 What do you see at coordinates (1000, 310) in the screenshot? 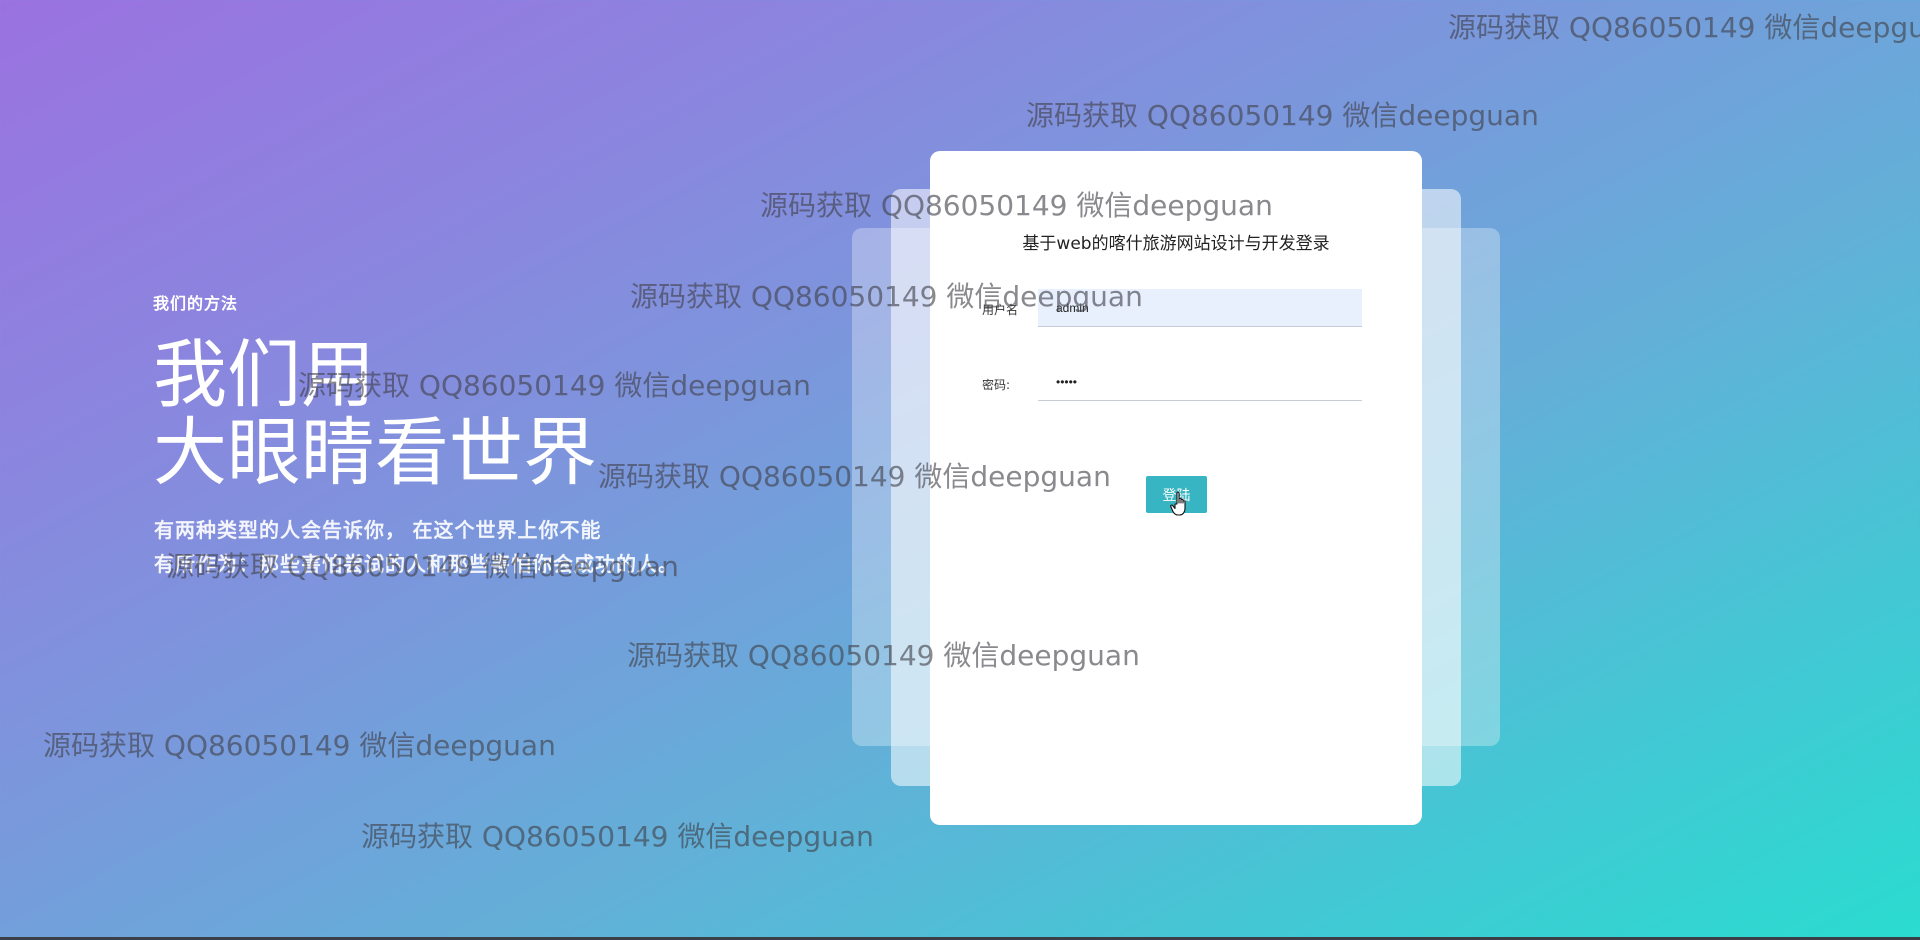
I see `username-label: 用户名` at bounding box center [1000, 310].